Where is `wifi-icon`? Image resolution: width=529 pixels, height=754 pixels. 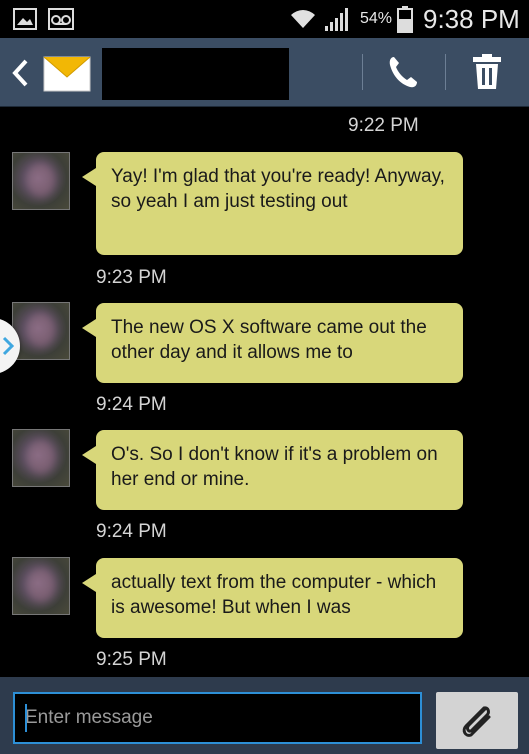
wifi-icon is located at coordinates (303, 20).